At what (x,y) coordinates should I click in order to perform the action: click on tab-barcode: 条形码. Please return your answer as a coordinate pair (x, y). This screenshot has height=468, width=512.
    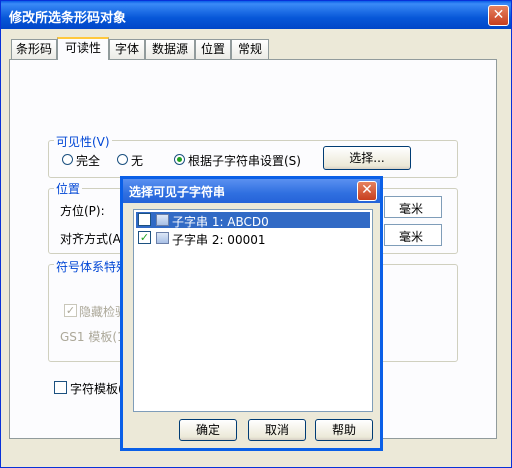
    Looking at the image, I should click on (34, 49).